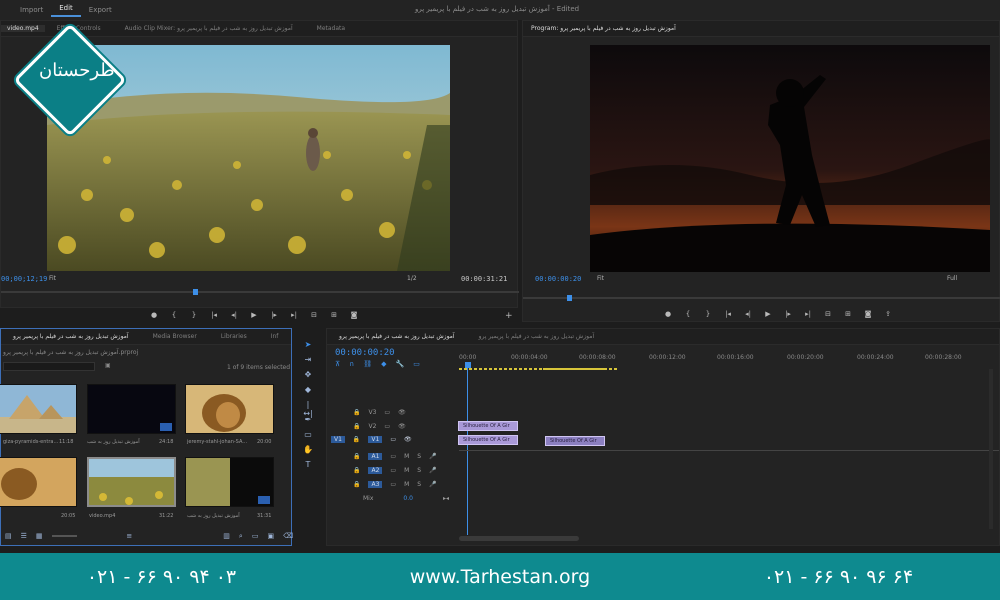  Describe the element at coordinates (728, 314) in the screenshot. I see `go-to-in-icon: |◂` at that location.